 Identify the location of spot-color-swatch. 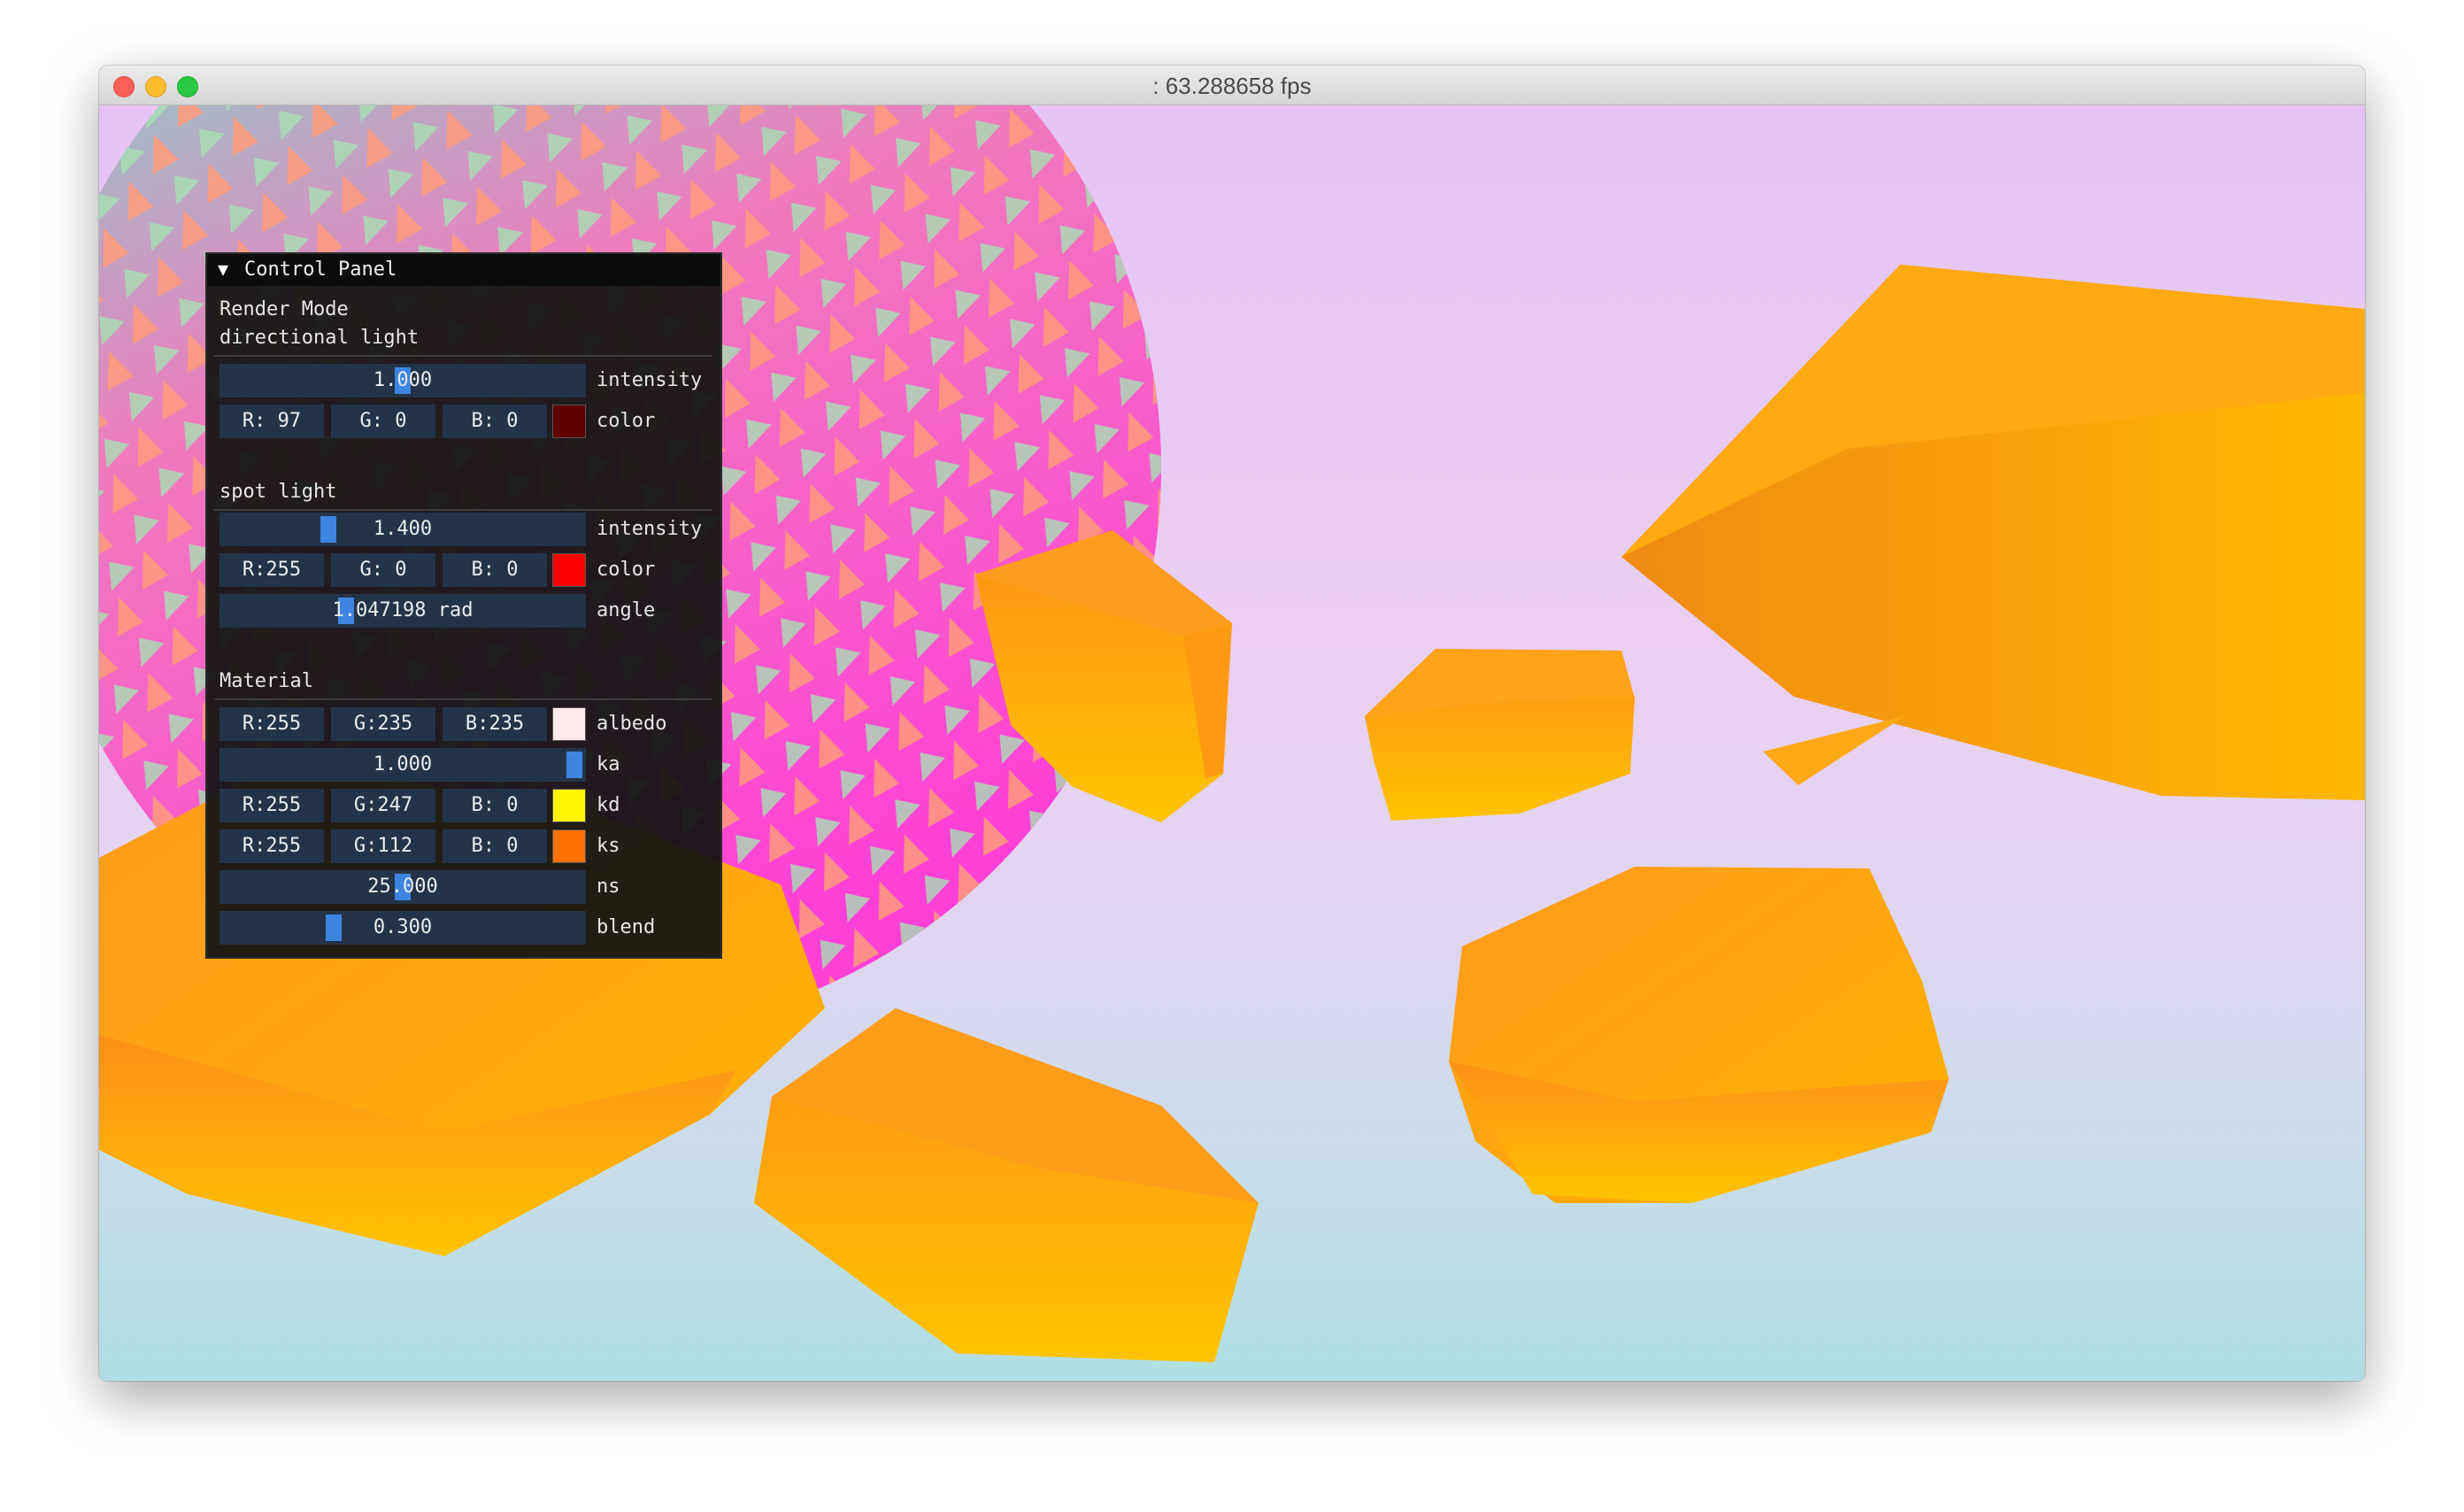
(569, 570).